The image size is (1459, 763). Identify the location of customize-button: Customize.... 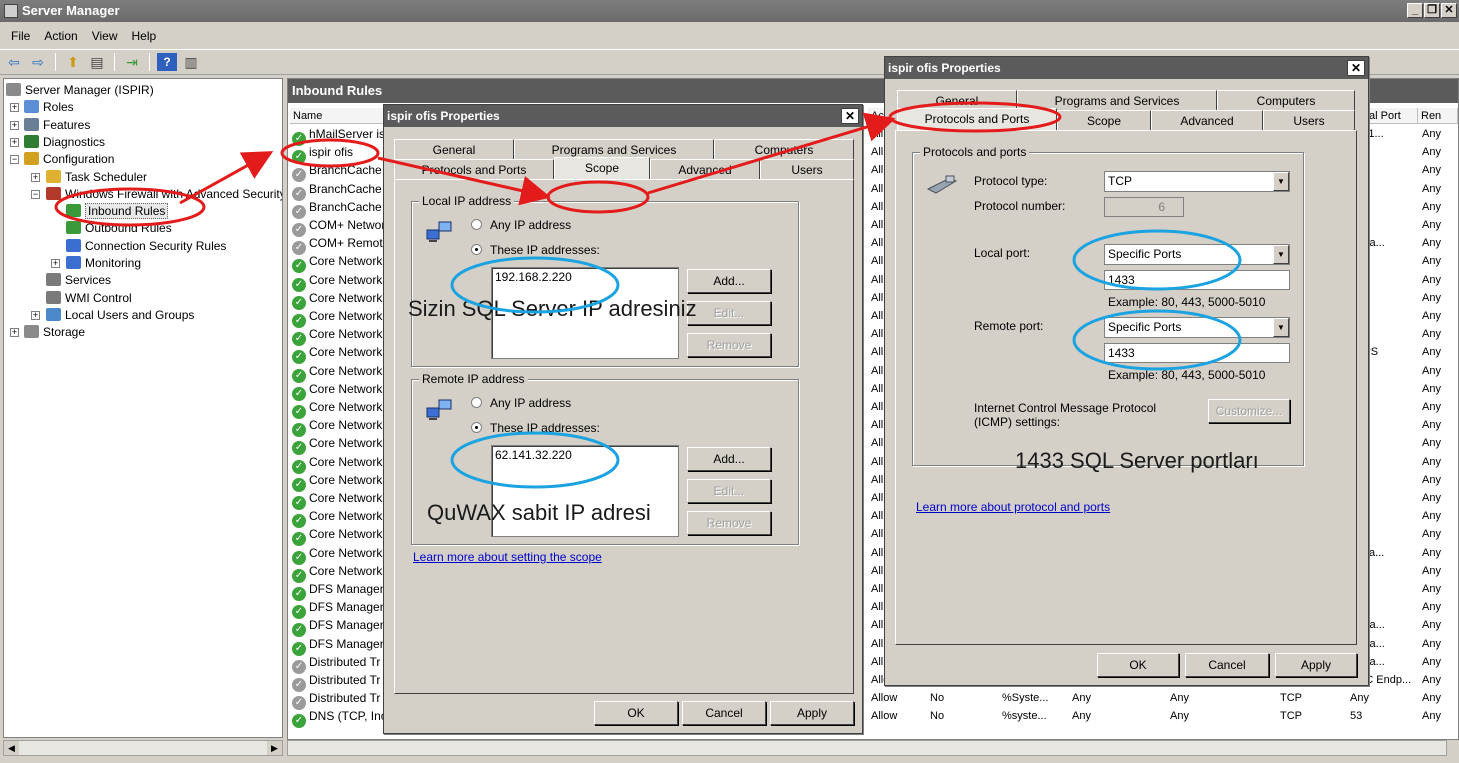
(1249, 411).